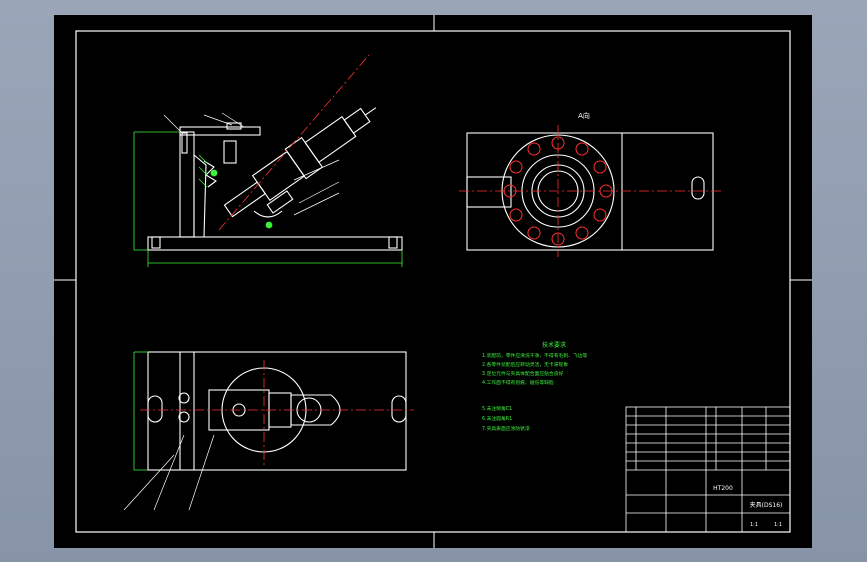  Describe the element at coordinates (184, 143) in the screenshot. I see `locating-pin` at that location.